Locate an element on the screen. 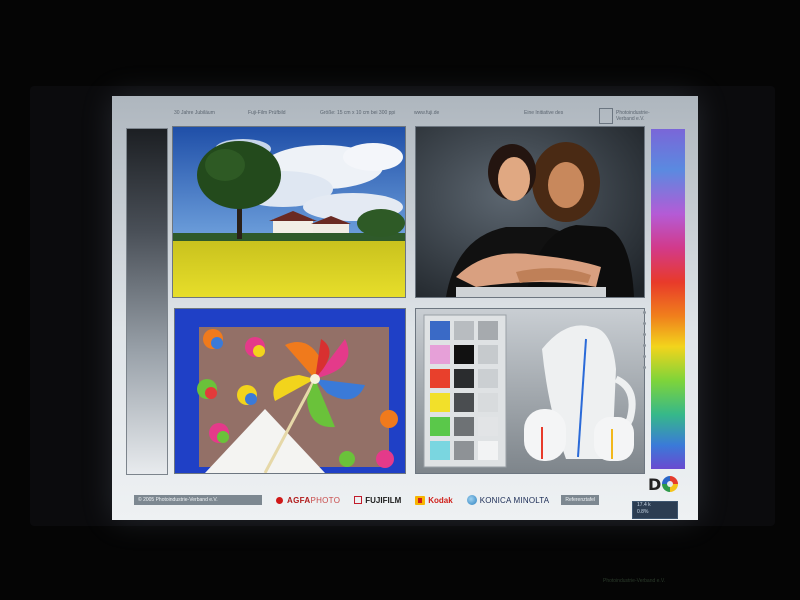  agfa-logo: AGFAPHOTO is located at coordinates (308, 500).